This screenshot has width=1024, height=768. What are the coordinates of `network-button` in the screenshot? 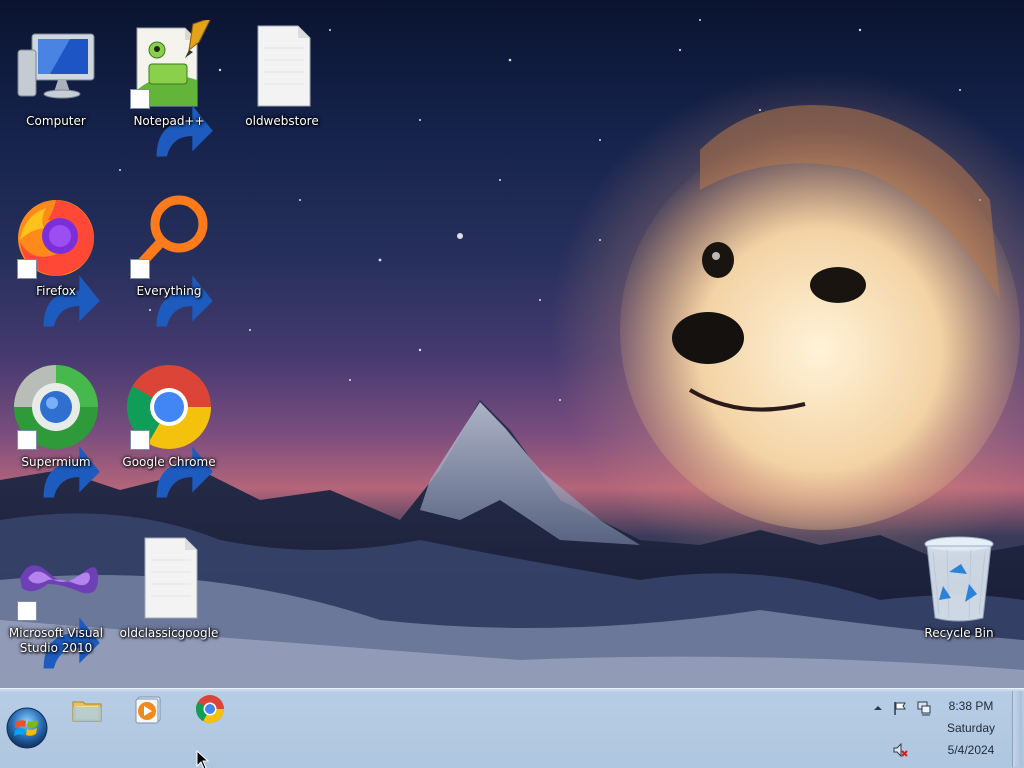 It's located at (924, 708).